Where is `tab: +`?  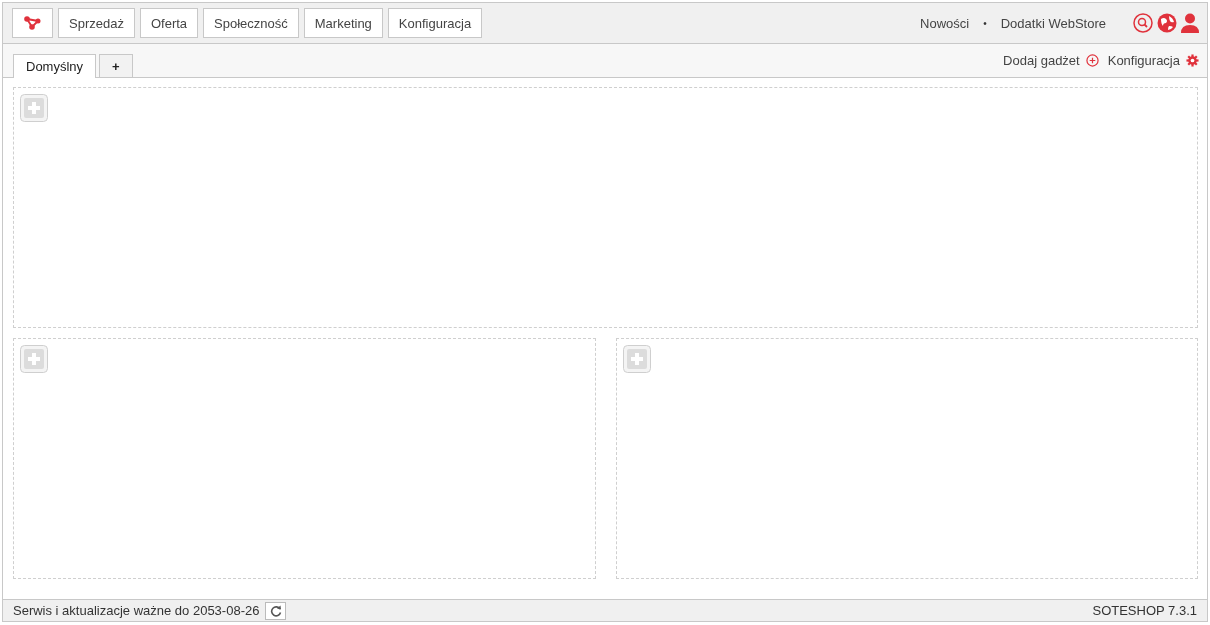
tab: + is located at coordinates (116, 65).